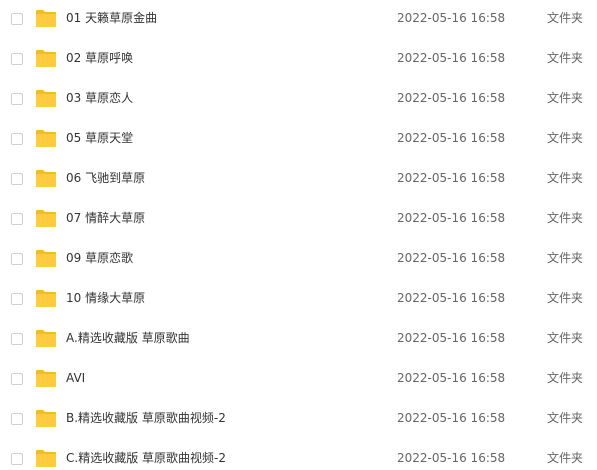 The width and height of the screenshot is (597, 470). Describe the element at coordinates (298, 380) in the screenshot. I see `file-row: AVI 2022-05-16 16:58 文件夹` at that location.